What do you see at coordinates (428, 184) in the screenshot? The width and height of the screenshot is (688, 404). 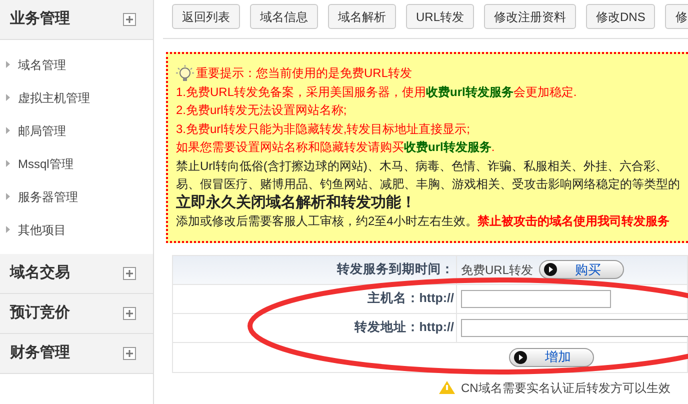 I see `notice-text: 易、假冒医疗、赌博用品、钓鱼网站、减肥、丰胸、游戏相关、受攻击影响网络稳定的等类型的` at bounding box center [428, 184].